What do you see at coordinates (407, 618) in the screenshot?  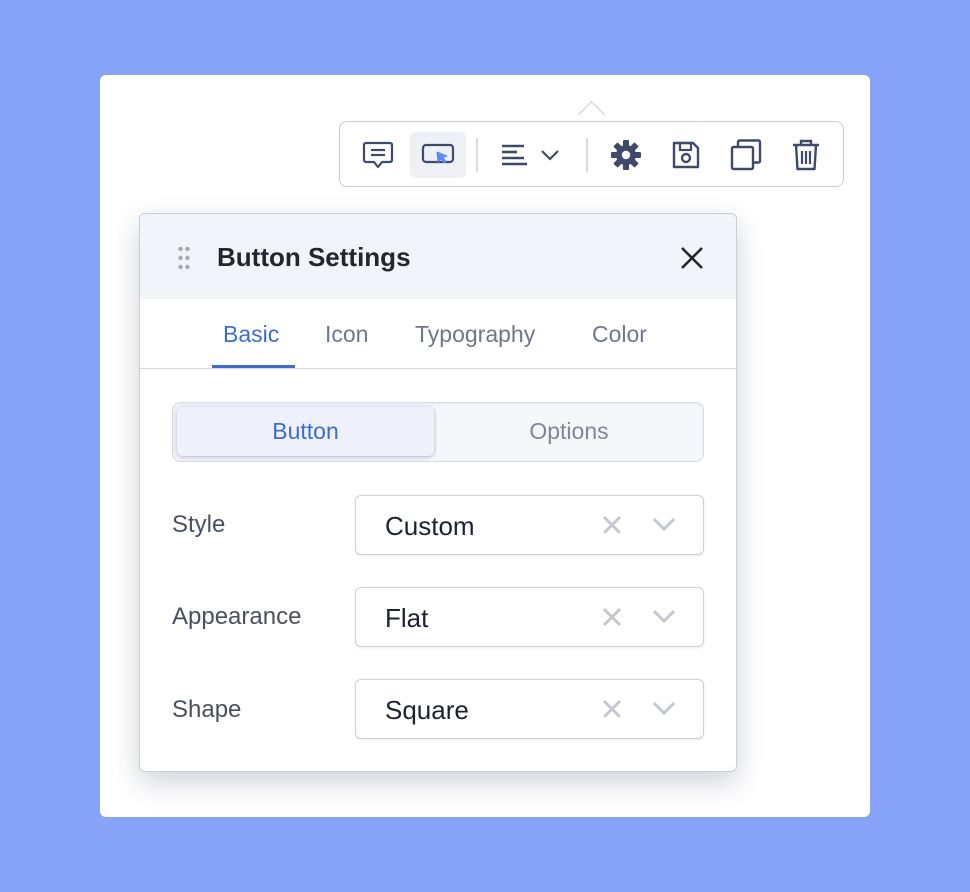 I see `select-value: Flat` at bounding box center [407, 618].